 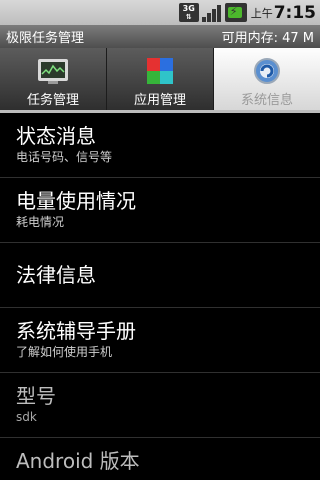 What do you see at coordinates (267, 71) in the screenshot?
I see `system-gear-icon` at bounding box center [267, 71].